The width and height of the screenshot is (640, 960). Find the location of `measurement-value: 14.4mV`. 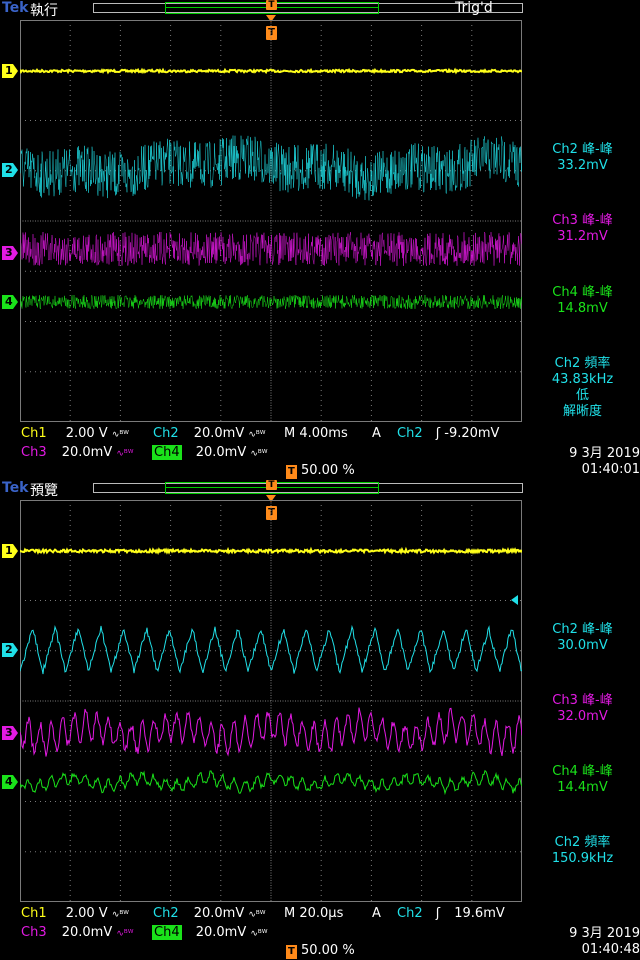

measurement-value: 14.4mV is located at coordinates (582, 787).